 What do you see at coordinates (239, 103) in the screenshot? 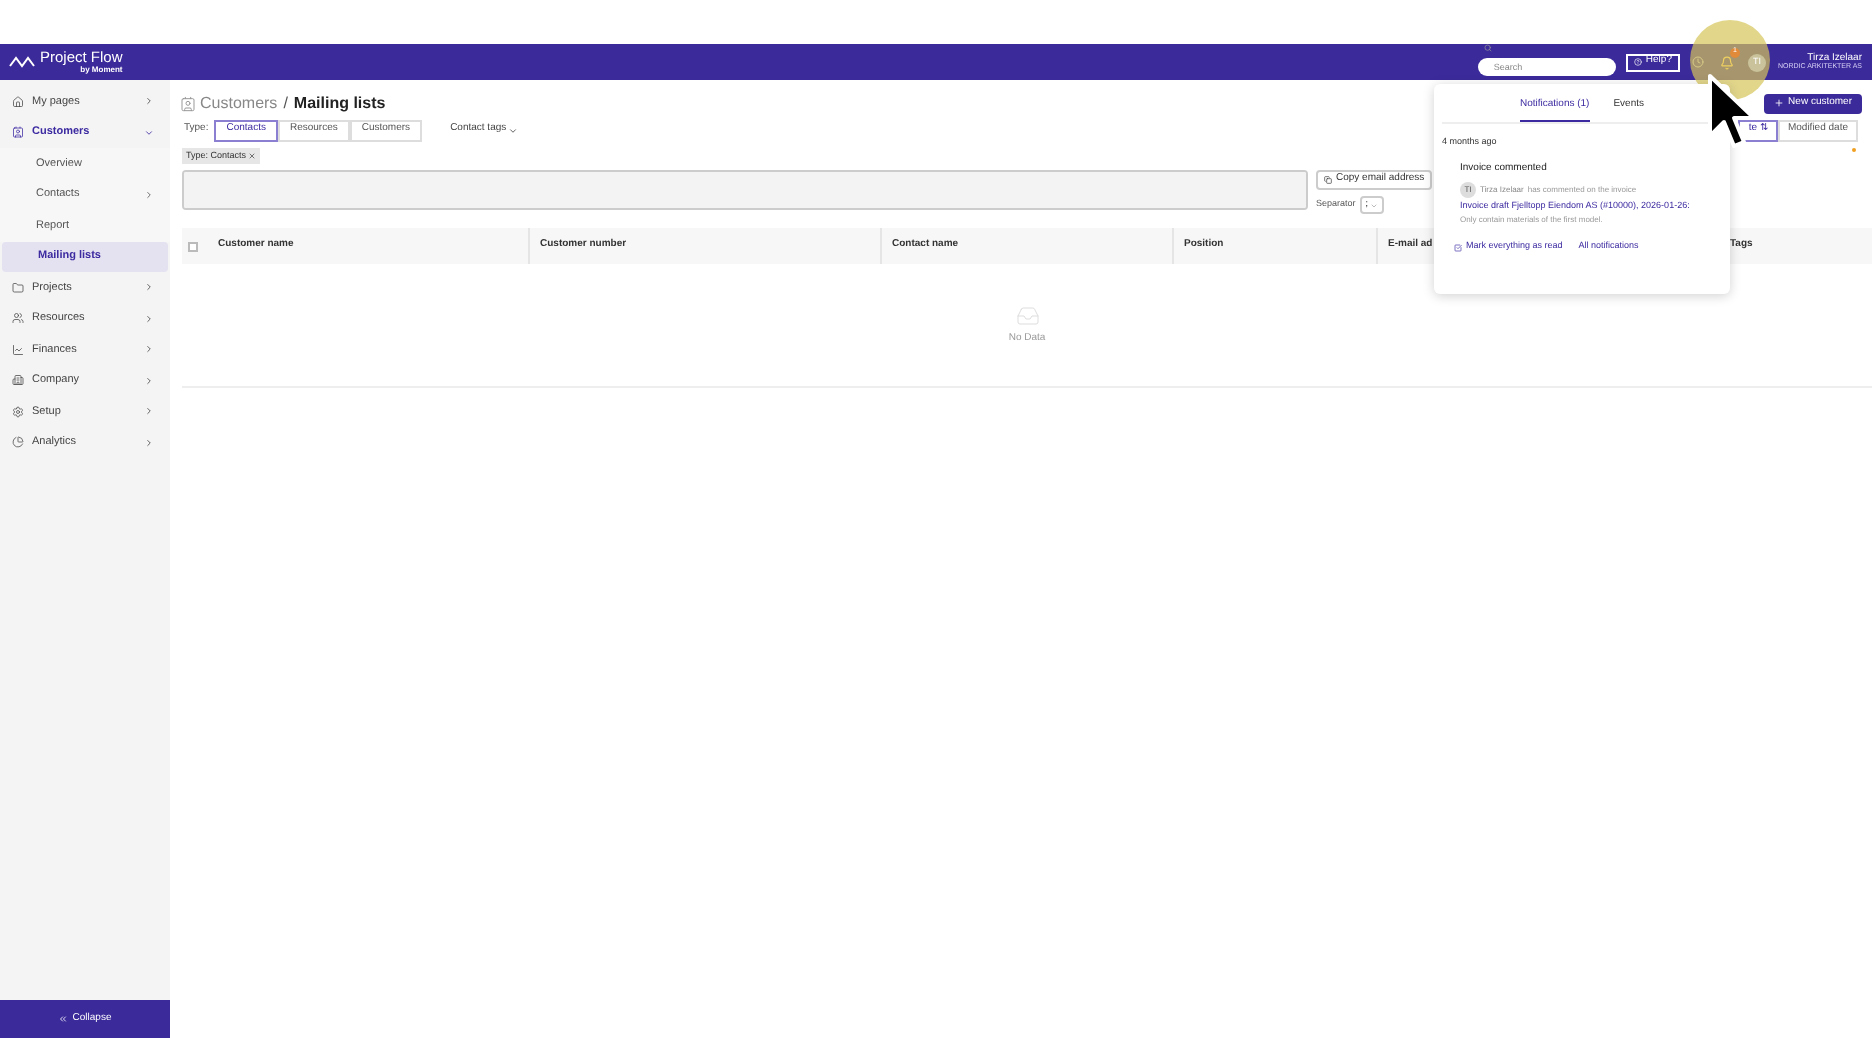
I see `breadcrumb-link: Customers` at bounding box center [239, 103].